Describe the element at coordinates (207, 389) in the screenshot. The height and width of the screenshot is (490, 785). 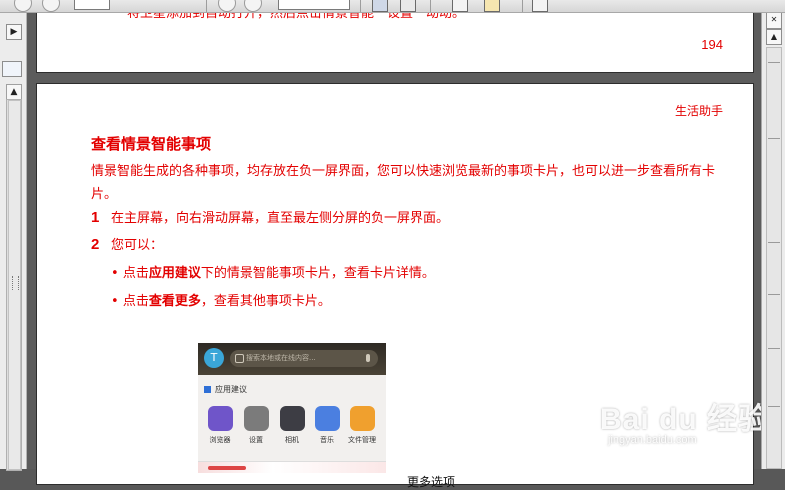
I see `app-suggestion-icon` at that location.